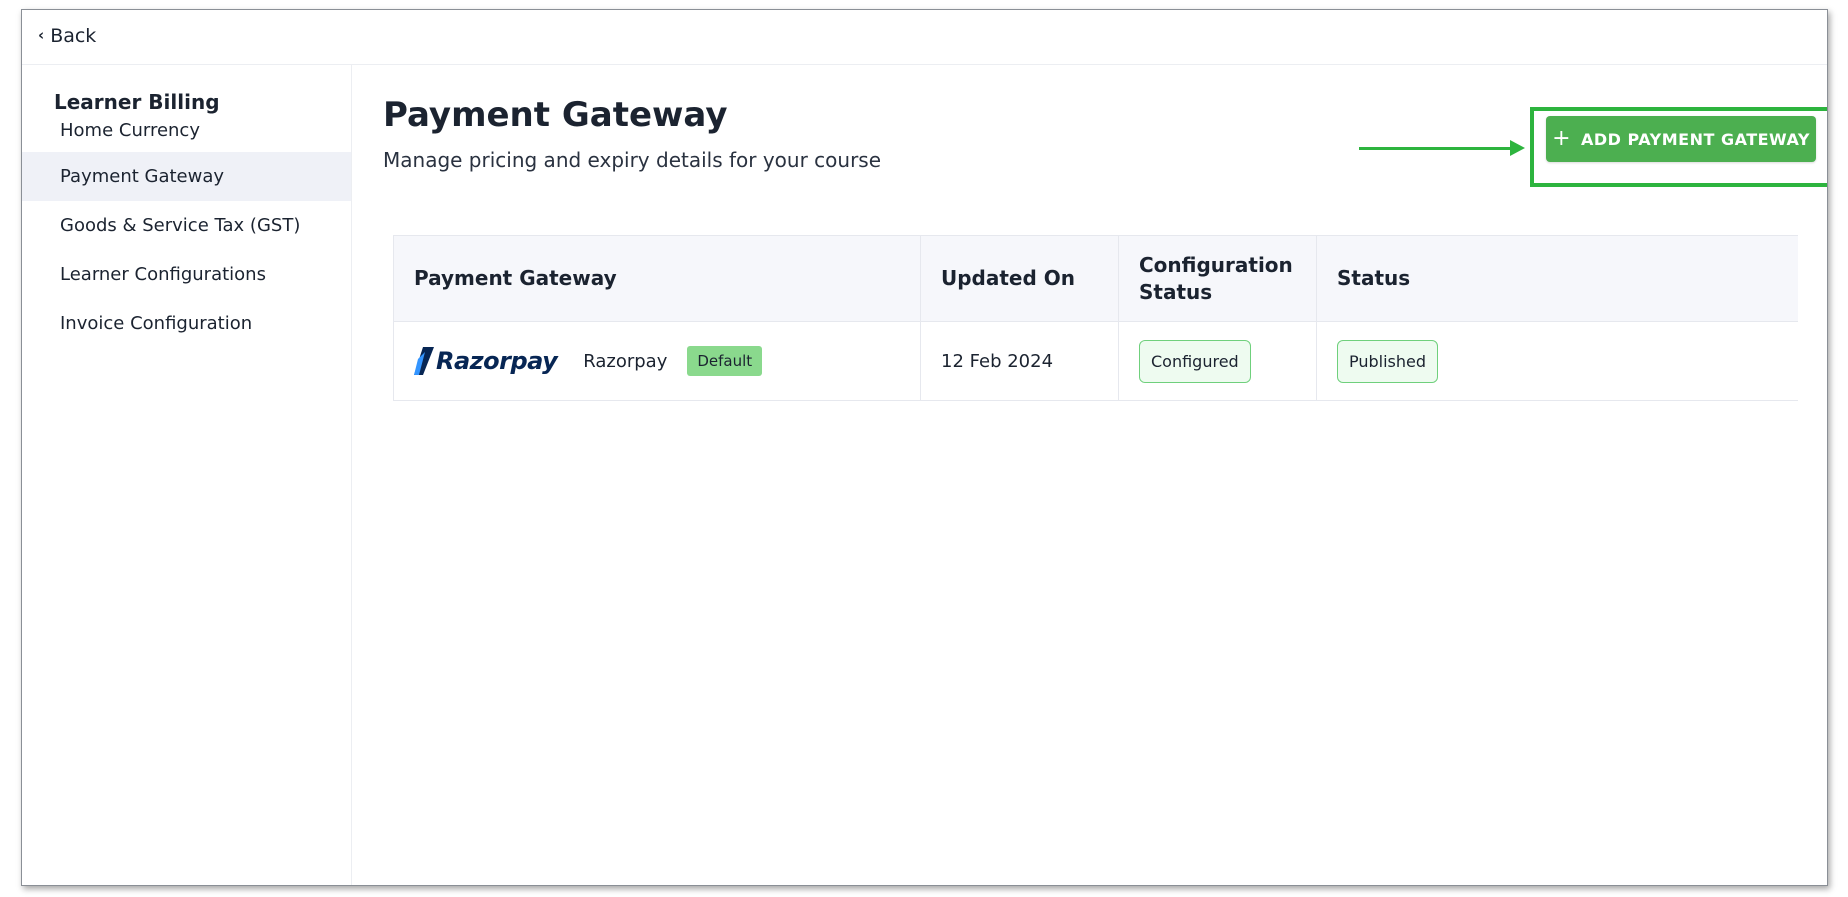  I want to click on back-link: ‹ Back, so click(67, 36).